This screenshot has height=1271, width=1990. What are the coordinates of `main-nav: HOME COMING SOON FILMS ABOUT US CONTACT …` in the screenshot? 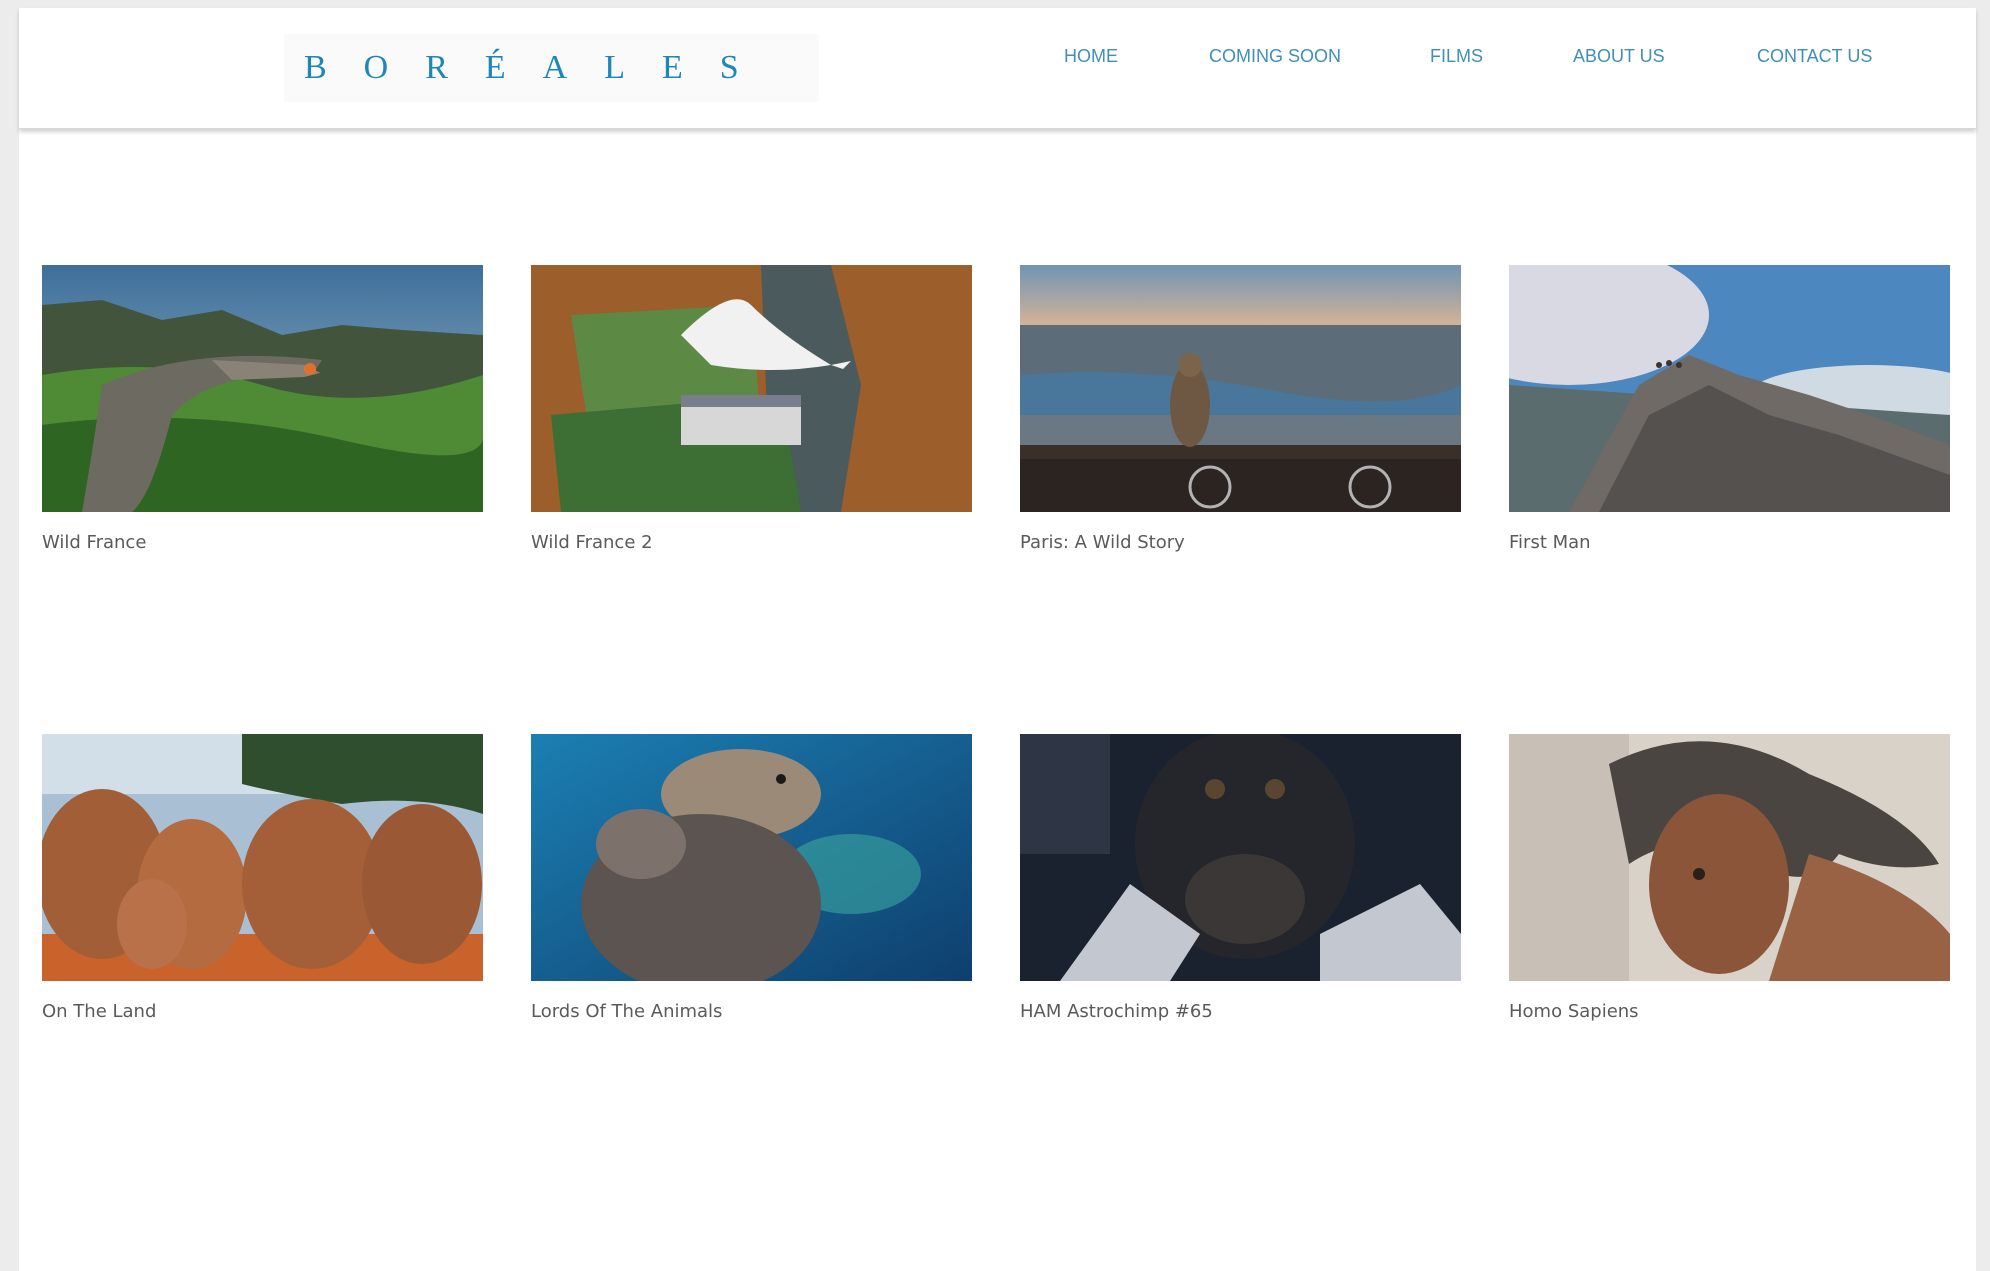 It's located at (997, 58).